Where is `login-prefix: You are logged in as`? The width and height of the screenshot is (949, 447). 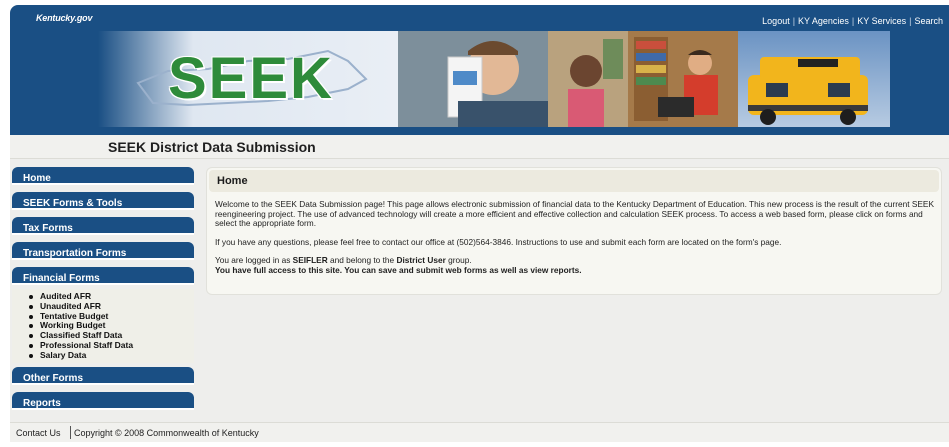 login-prefix: You are logged in as is located at coordinates (254, 260).